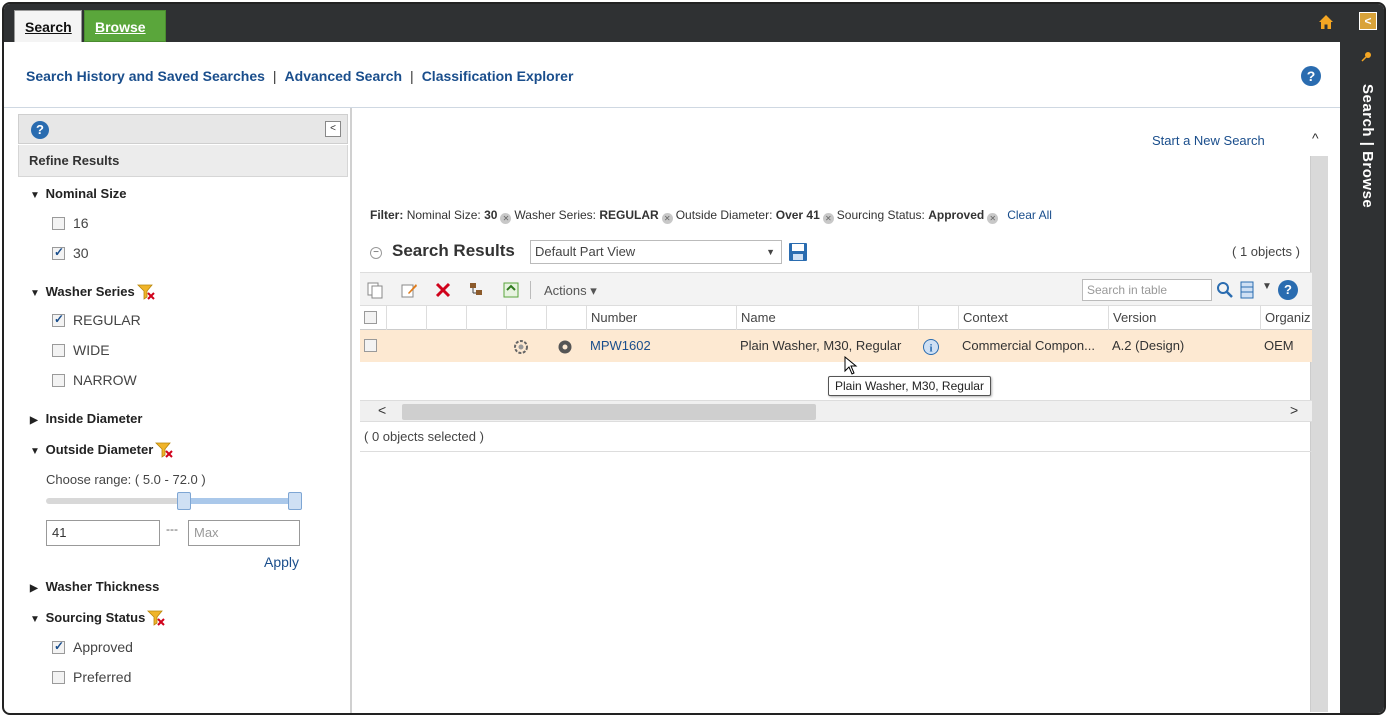  I want to click on table-search-input: Search in table, so click(1147, 290).